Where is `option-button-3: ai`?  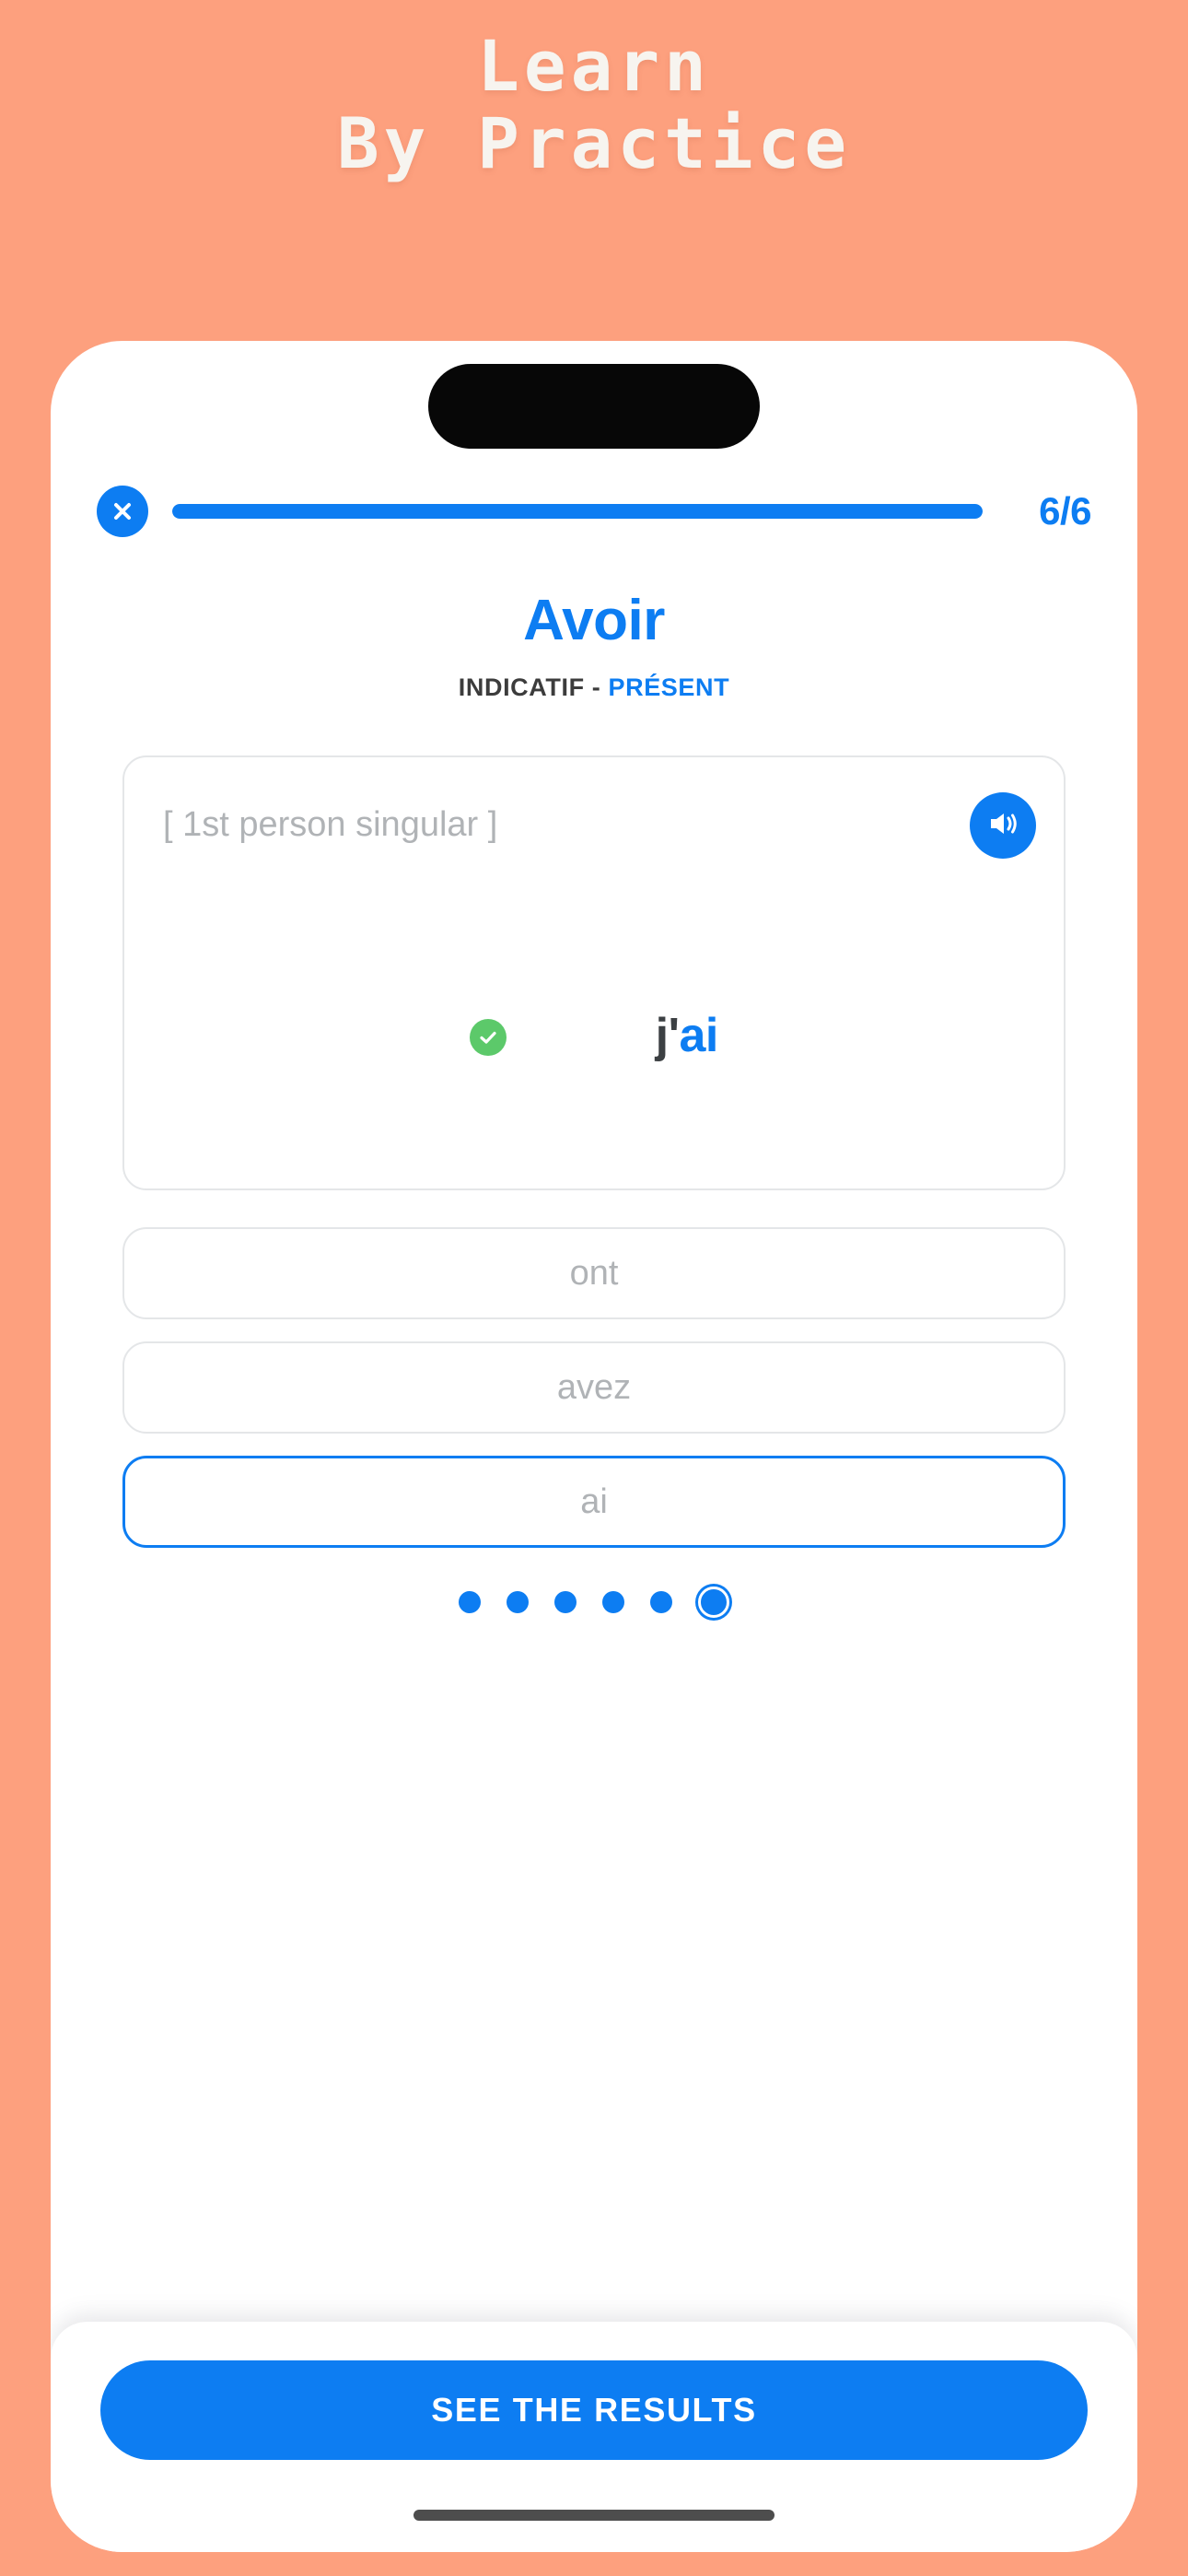
option-button-3: ai is located at coordinates (594, 1502).